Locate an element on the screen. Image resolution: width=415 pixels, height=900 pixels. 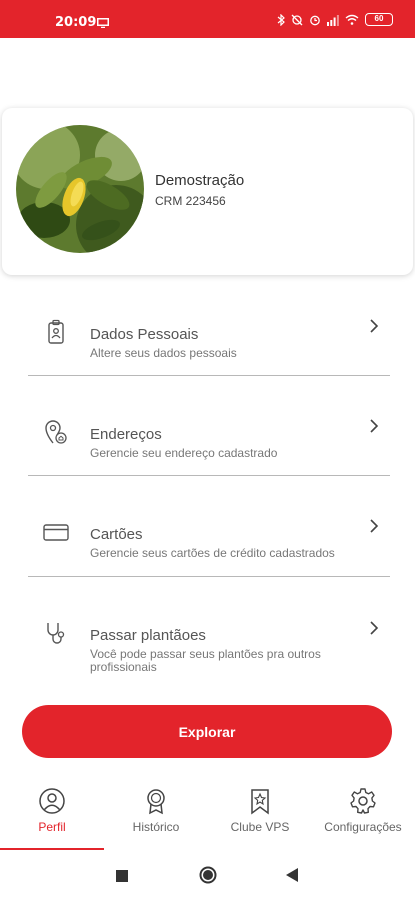
nav-label: Clube VPS is located at coordinates (260, 827).